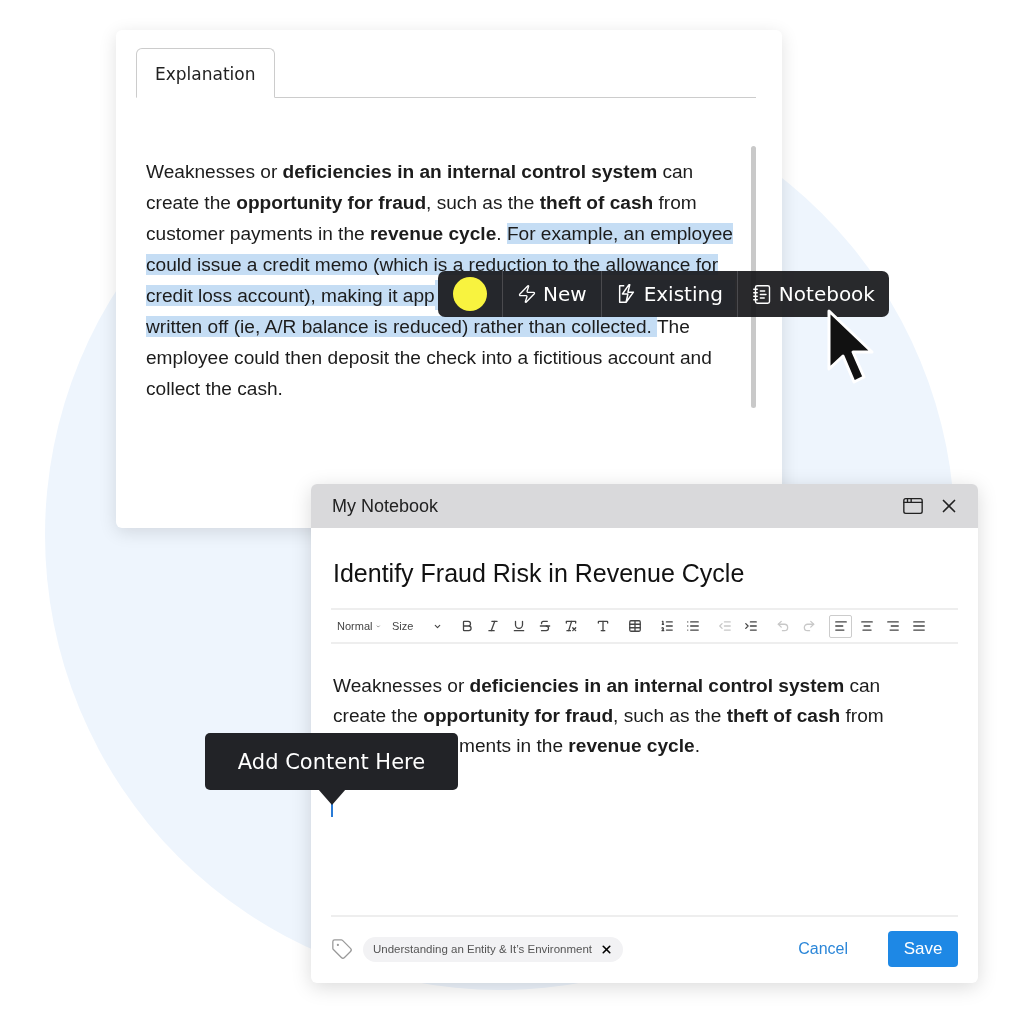 The image size is (1013, 1024). What do you see at coordinates (342, 949) in the screenshot?
I see `tag-icon` at bounding box center [342, 949].